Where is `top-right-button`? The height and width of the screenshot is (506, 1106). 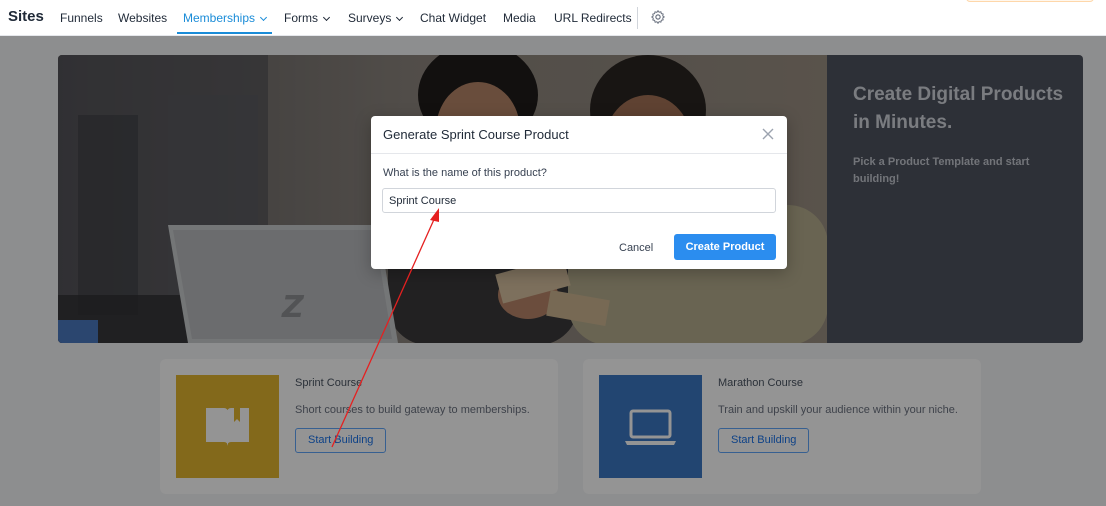 top-right-button is located at coordinates (1030, 1).